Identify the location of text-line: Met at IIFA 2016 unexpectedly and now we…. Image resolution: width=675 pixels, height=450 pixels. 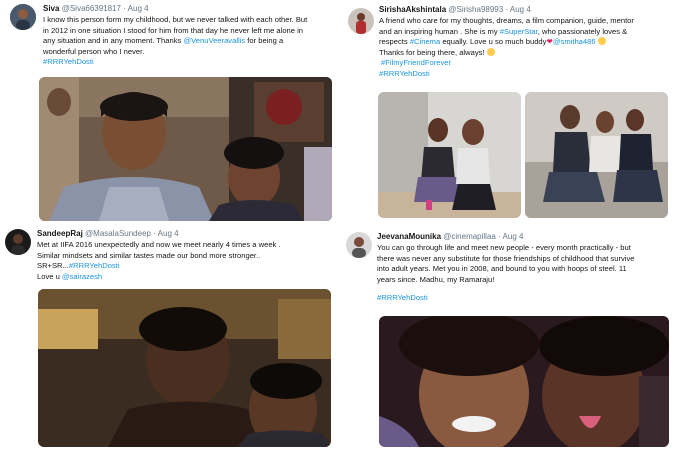
(159, 244).